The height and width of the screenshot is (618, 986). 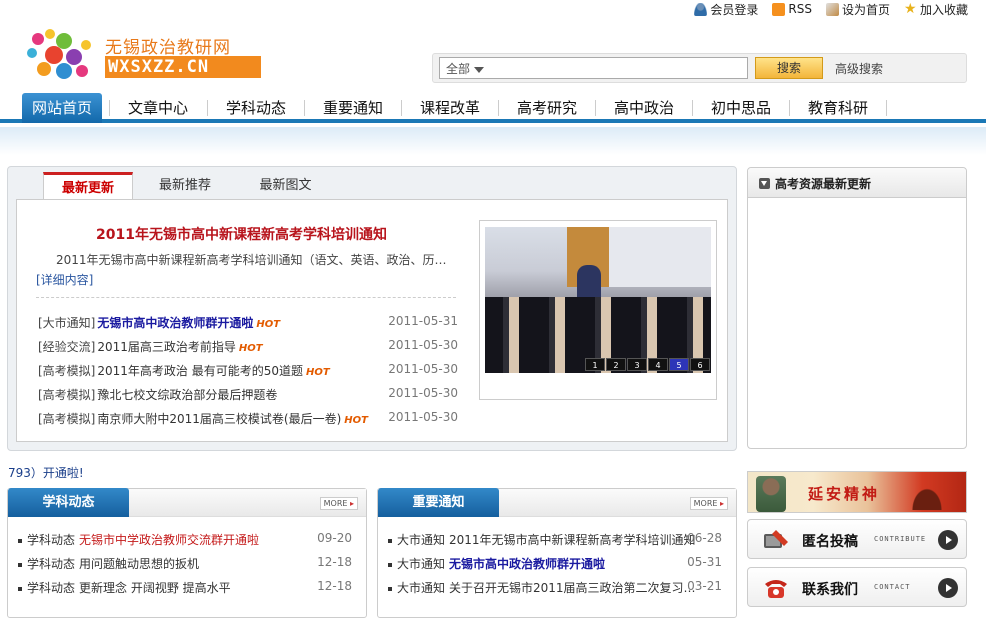 I want to click on read-more-link: [详细内容], so click(x=64, y=279).